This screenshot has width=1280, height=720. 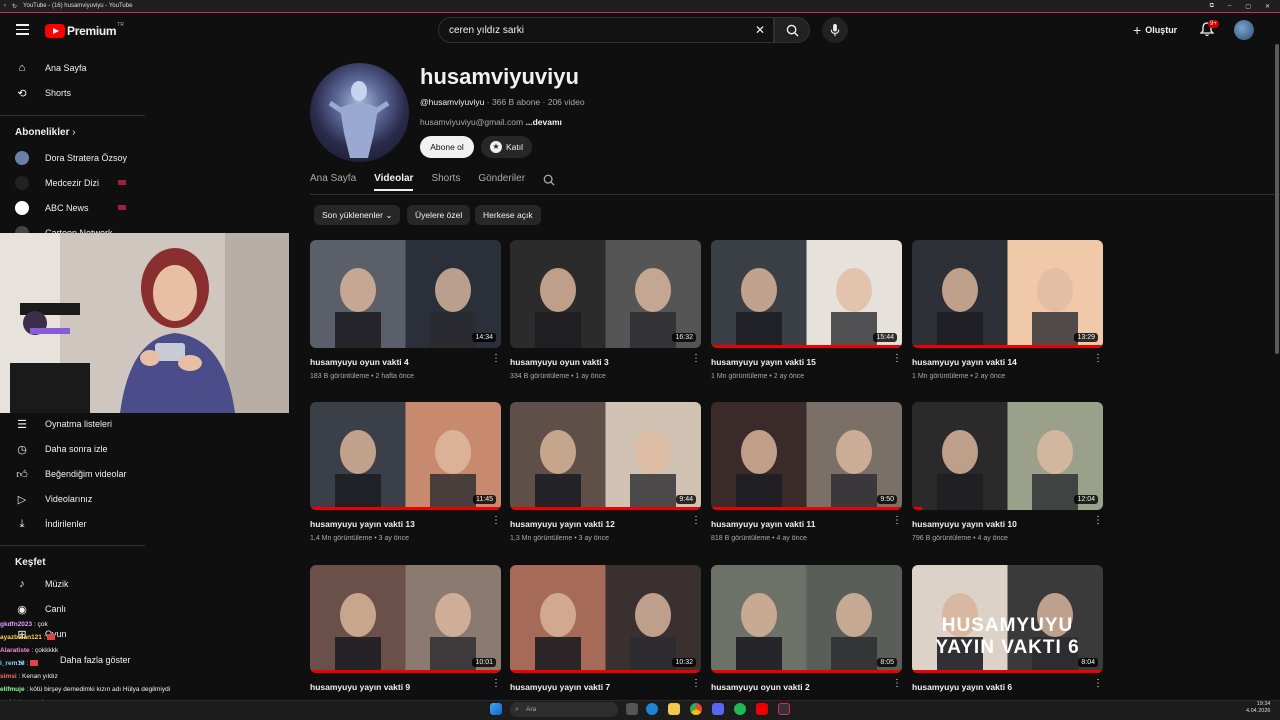 What do you see at coordinates (75, 524) in the screenshot?
I see `sidebar-item-downloads: ⤓ İndirilenler` at bounding box center [75, 524].